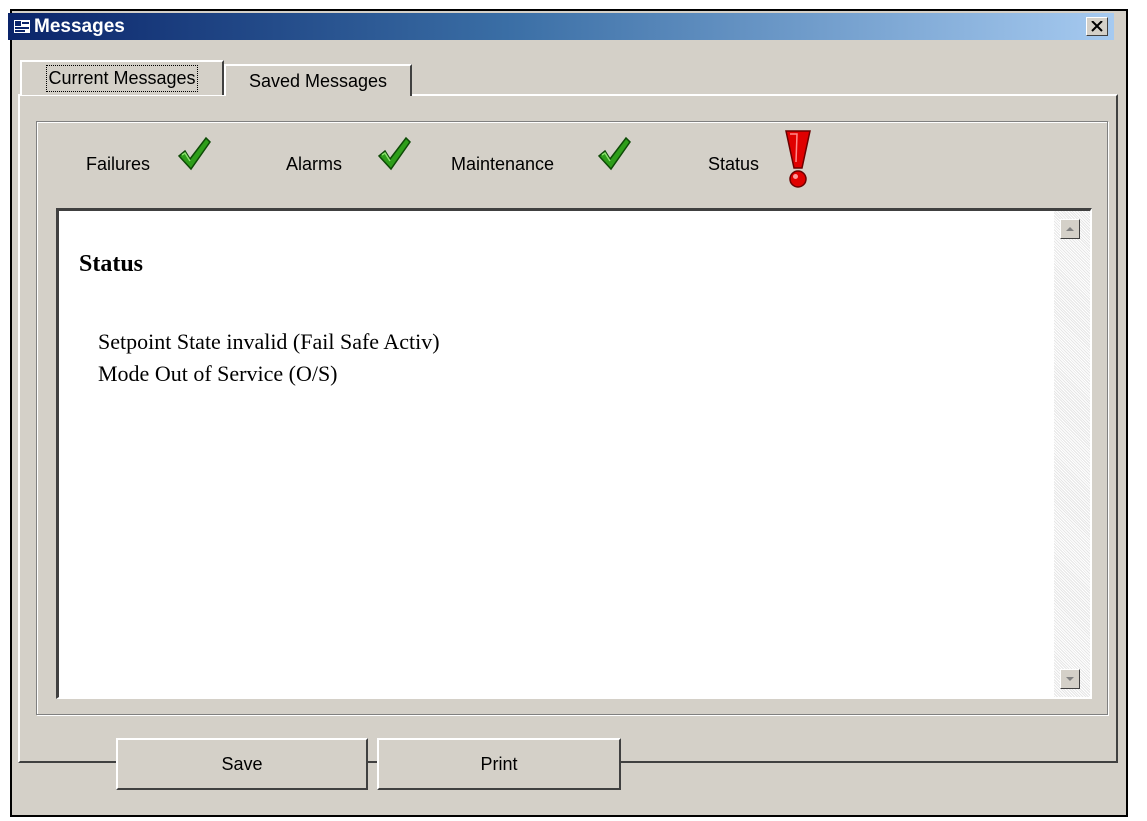  Describe the element at coordinates (79, 26) in the screenshot. I see `window-title: Messages` at that location.